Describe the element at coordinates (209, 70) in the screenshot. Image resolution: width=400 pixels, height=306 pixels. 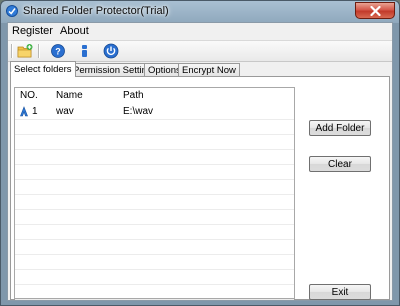
I see `tab-encrypt-now: Encrypt Now` at that location.